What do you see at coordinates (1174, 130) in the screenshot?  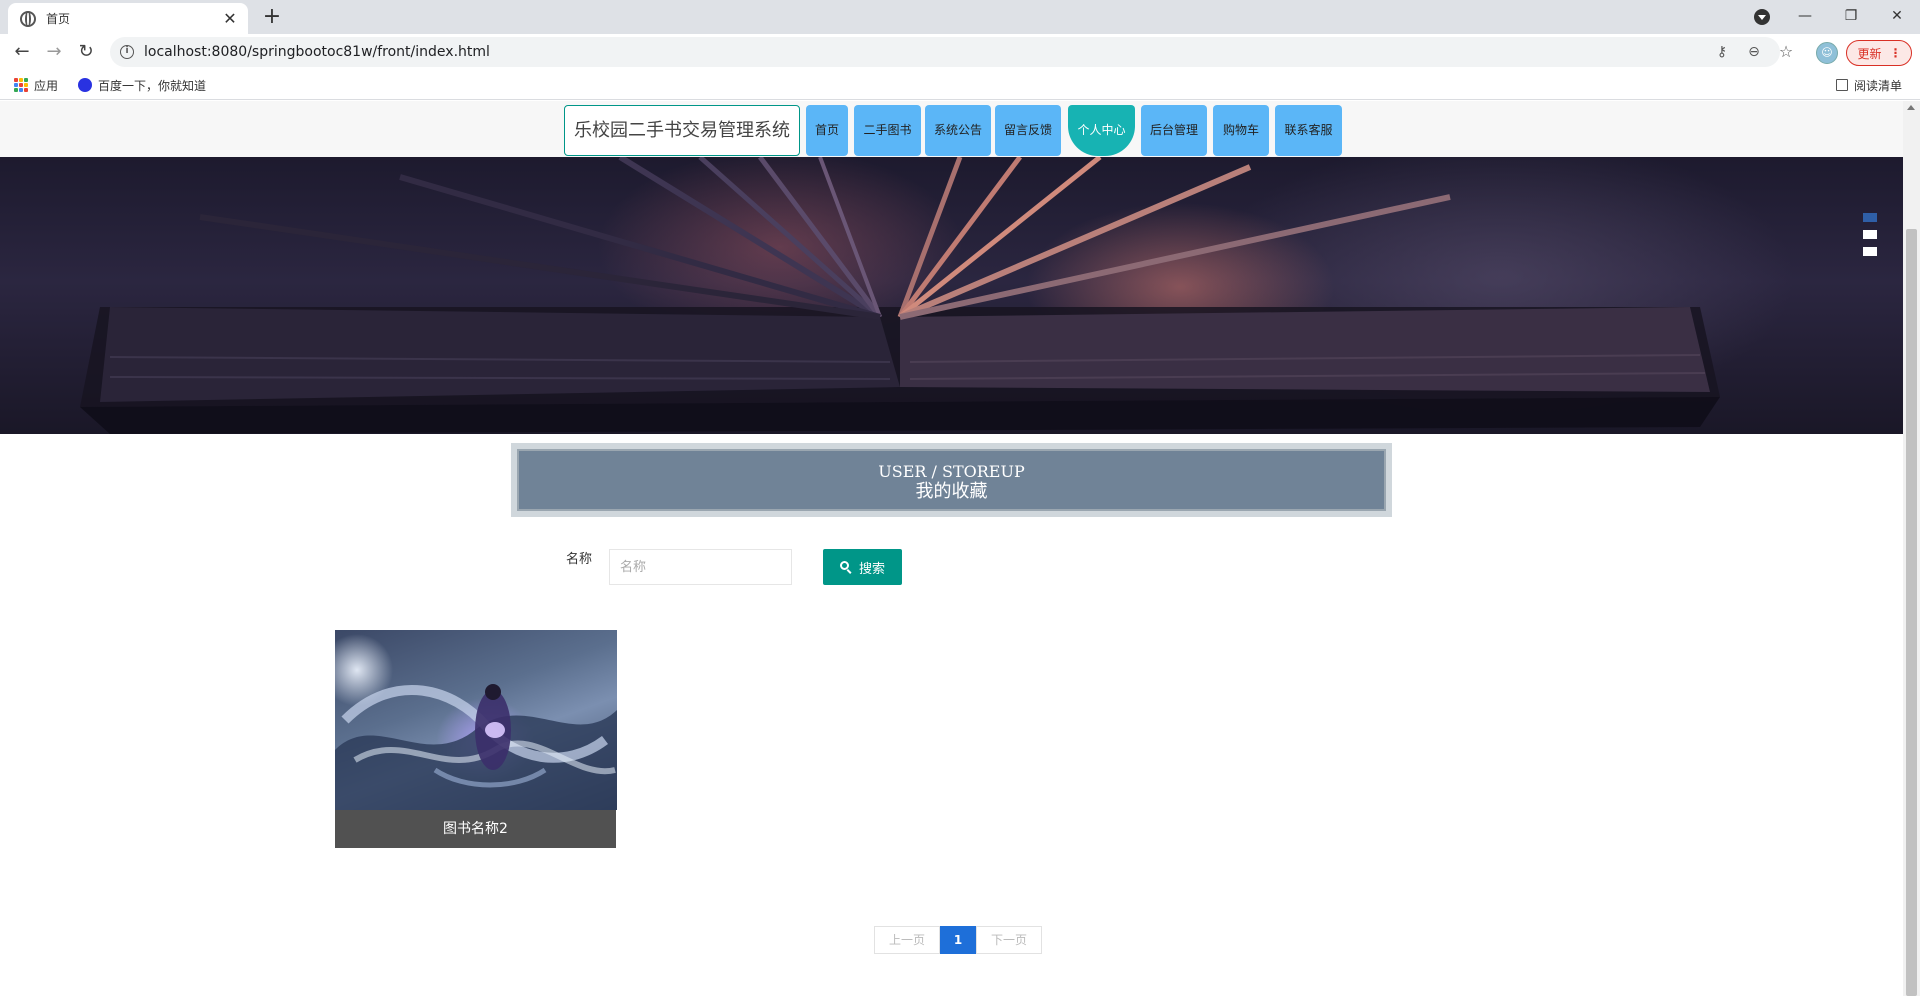 I see `nav-admin: 后台管理` at bounding box center [1174, 130].